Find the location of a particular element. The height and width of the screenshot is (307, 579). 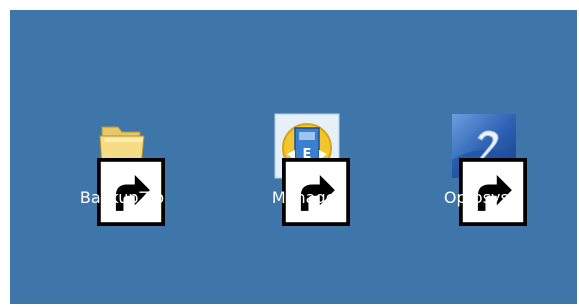

optosys-2-icon is located at coordinates (488, 169).